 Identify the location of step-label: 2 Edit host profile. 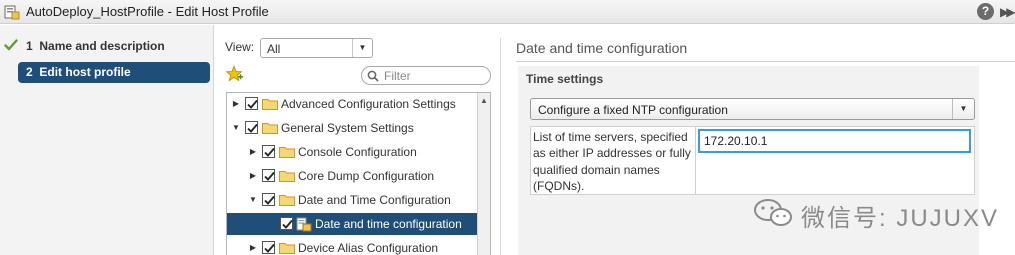
(78, 72).